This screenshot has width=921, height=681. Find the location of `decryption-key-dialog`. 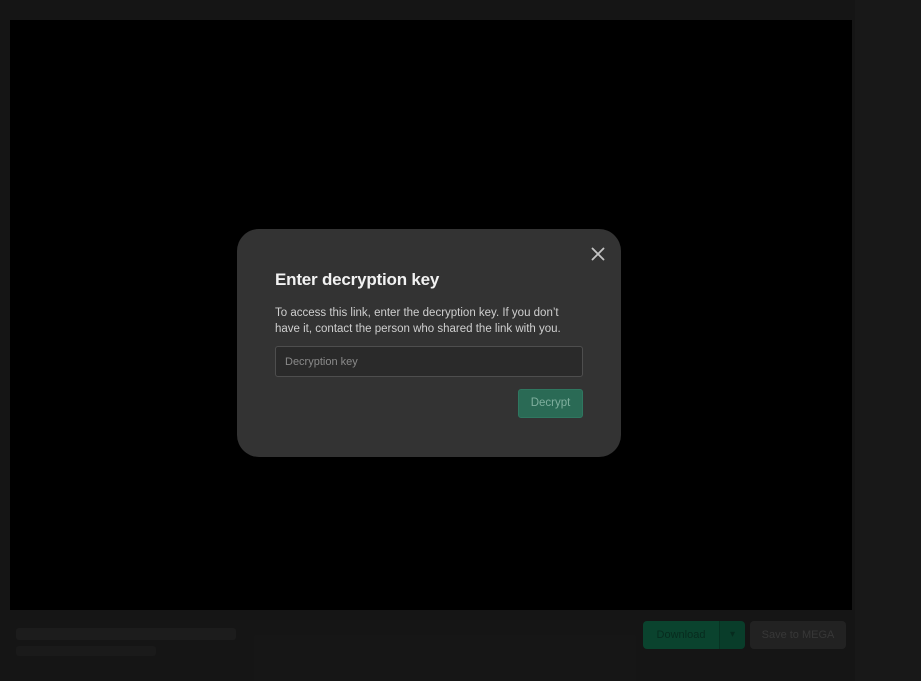

decryption-key-dialog is located at coordinates (429, 343).